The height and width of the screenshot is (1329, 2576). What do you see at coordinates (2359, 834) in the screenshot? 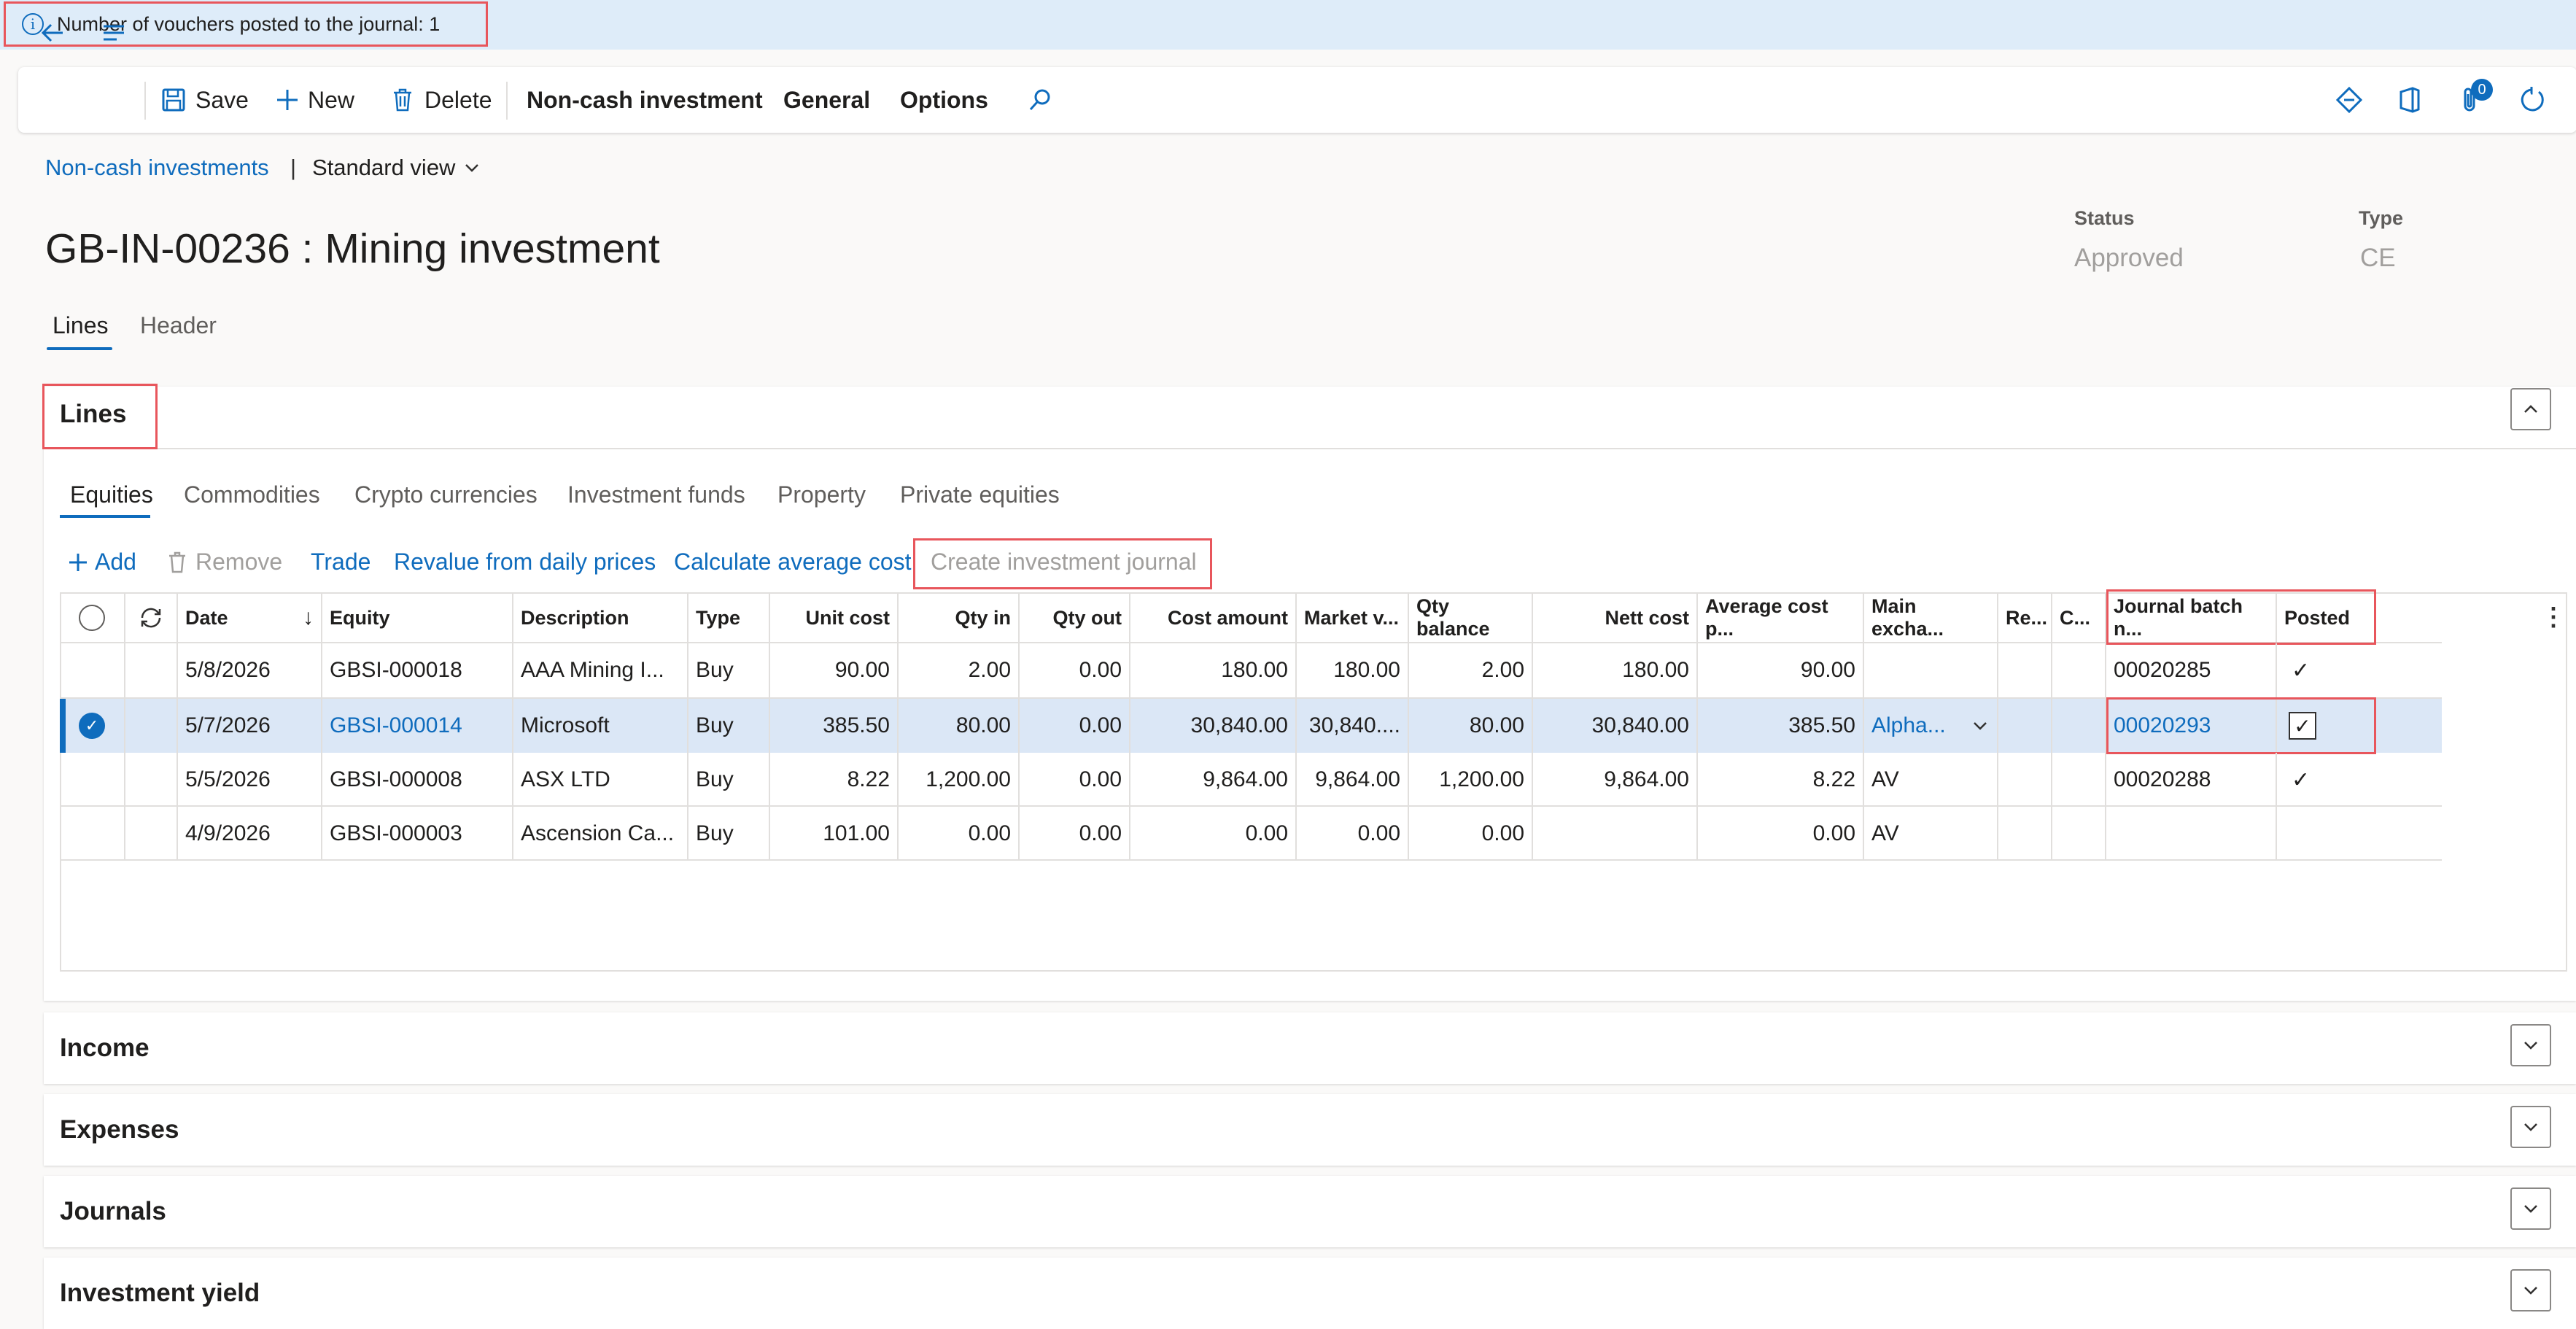
I see `cell-posted` at bounding box center [2359, 834].